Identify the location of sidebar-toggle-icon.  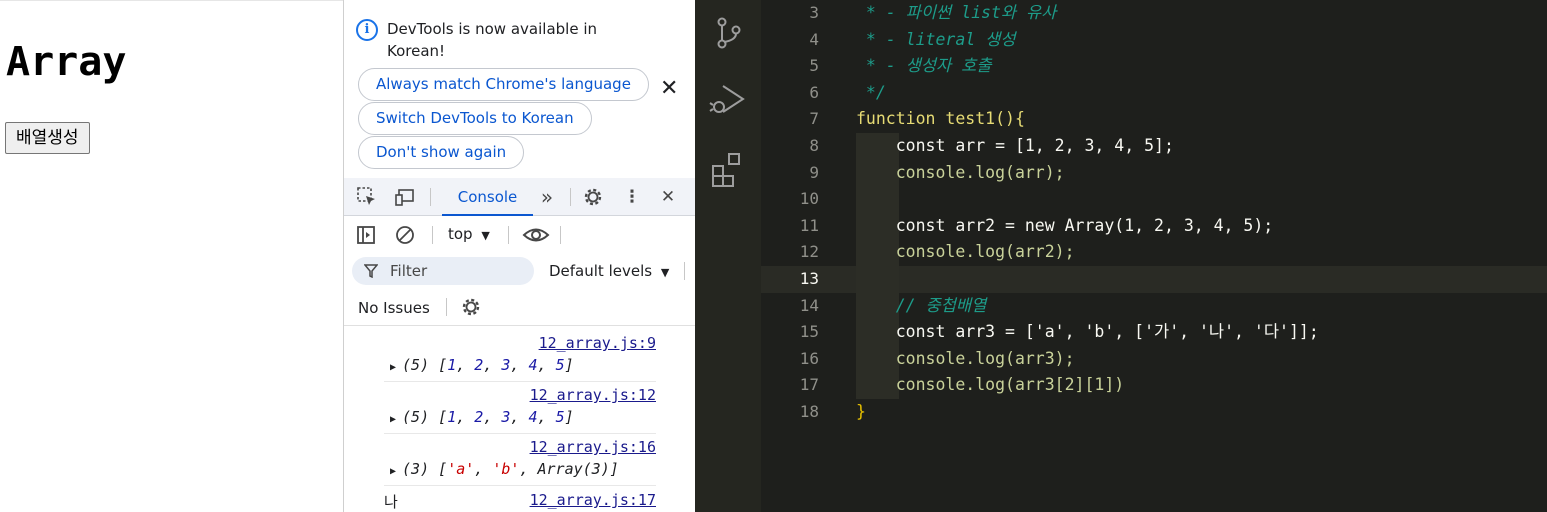
(366, 235).